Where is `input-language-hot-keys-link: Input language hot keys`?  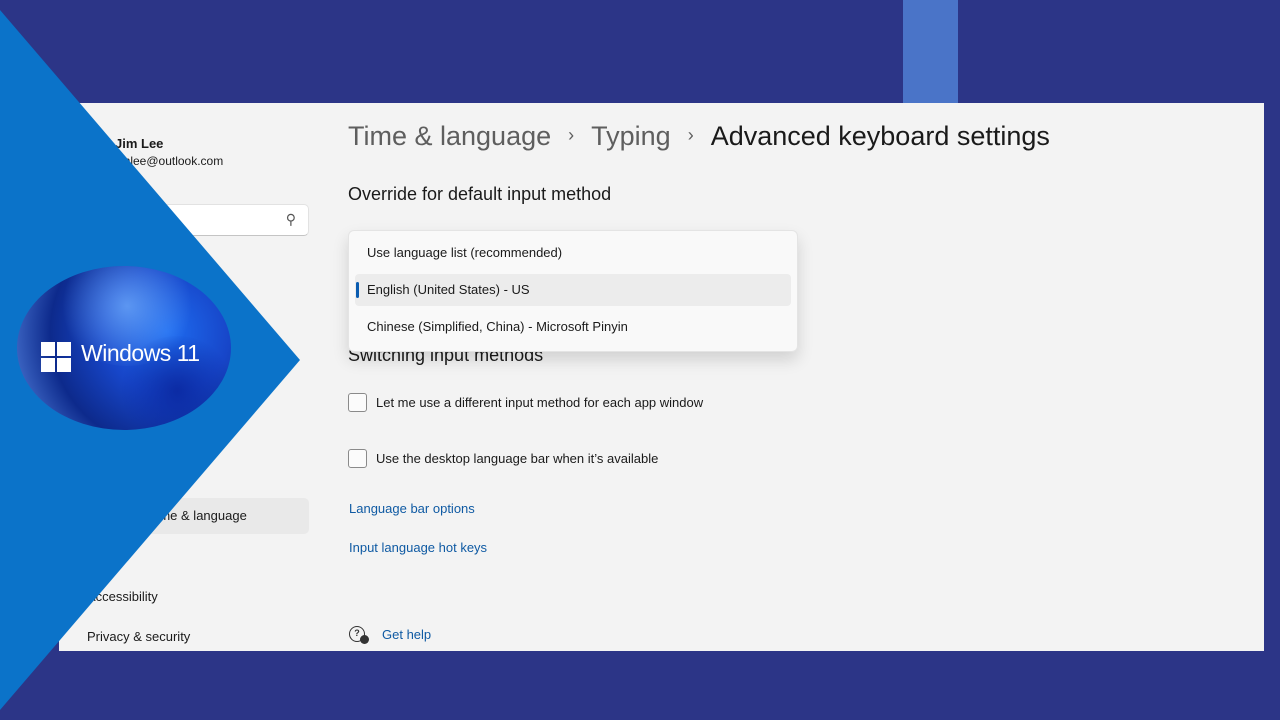 input-language-hot-keys-link: Input language hot keys is located at coordinates (418, 547).